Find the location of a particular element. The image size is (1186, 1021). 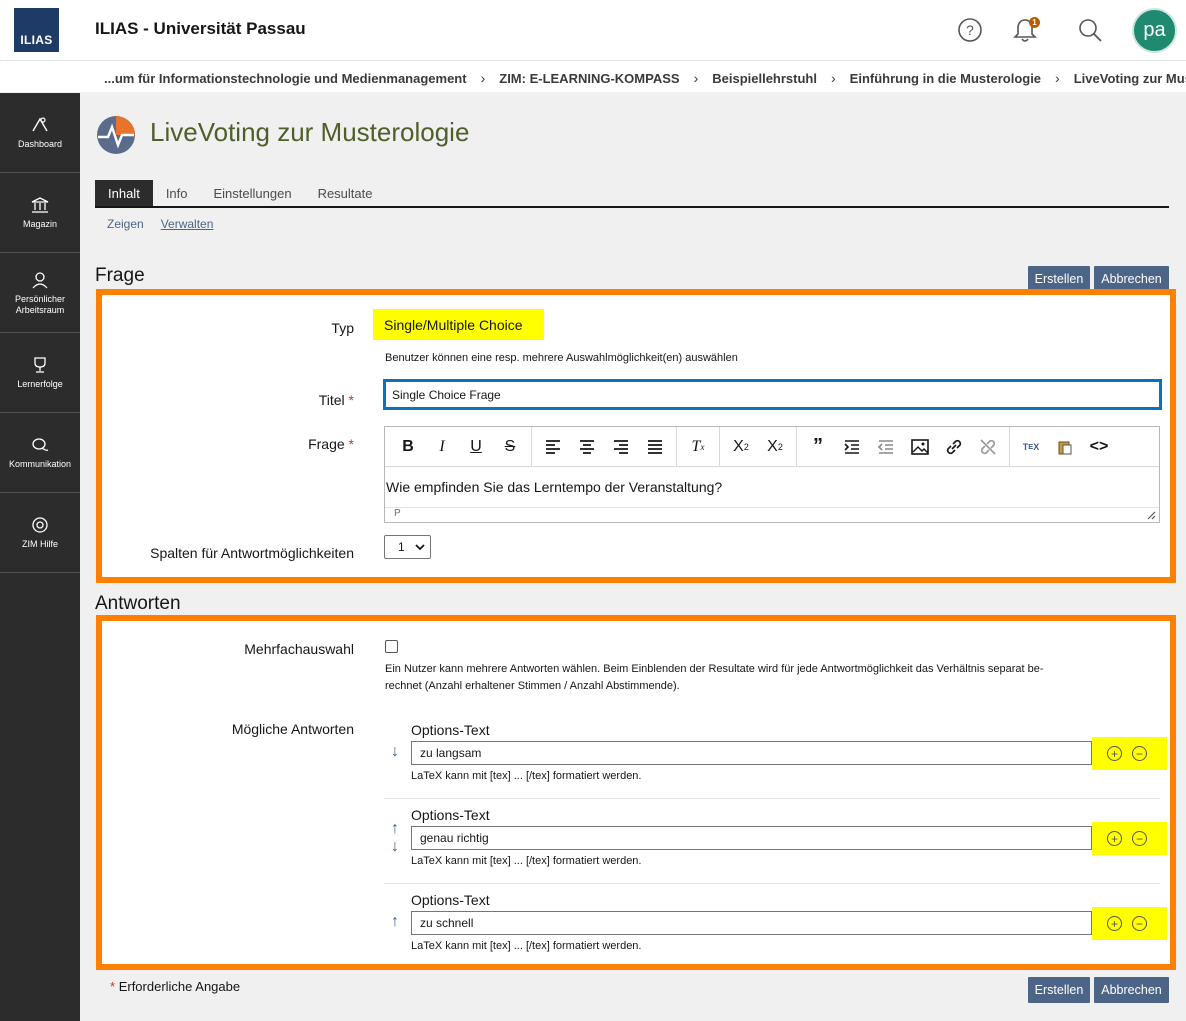

resize-handle-icon is located at coordinates (1151, 515).